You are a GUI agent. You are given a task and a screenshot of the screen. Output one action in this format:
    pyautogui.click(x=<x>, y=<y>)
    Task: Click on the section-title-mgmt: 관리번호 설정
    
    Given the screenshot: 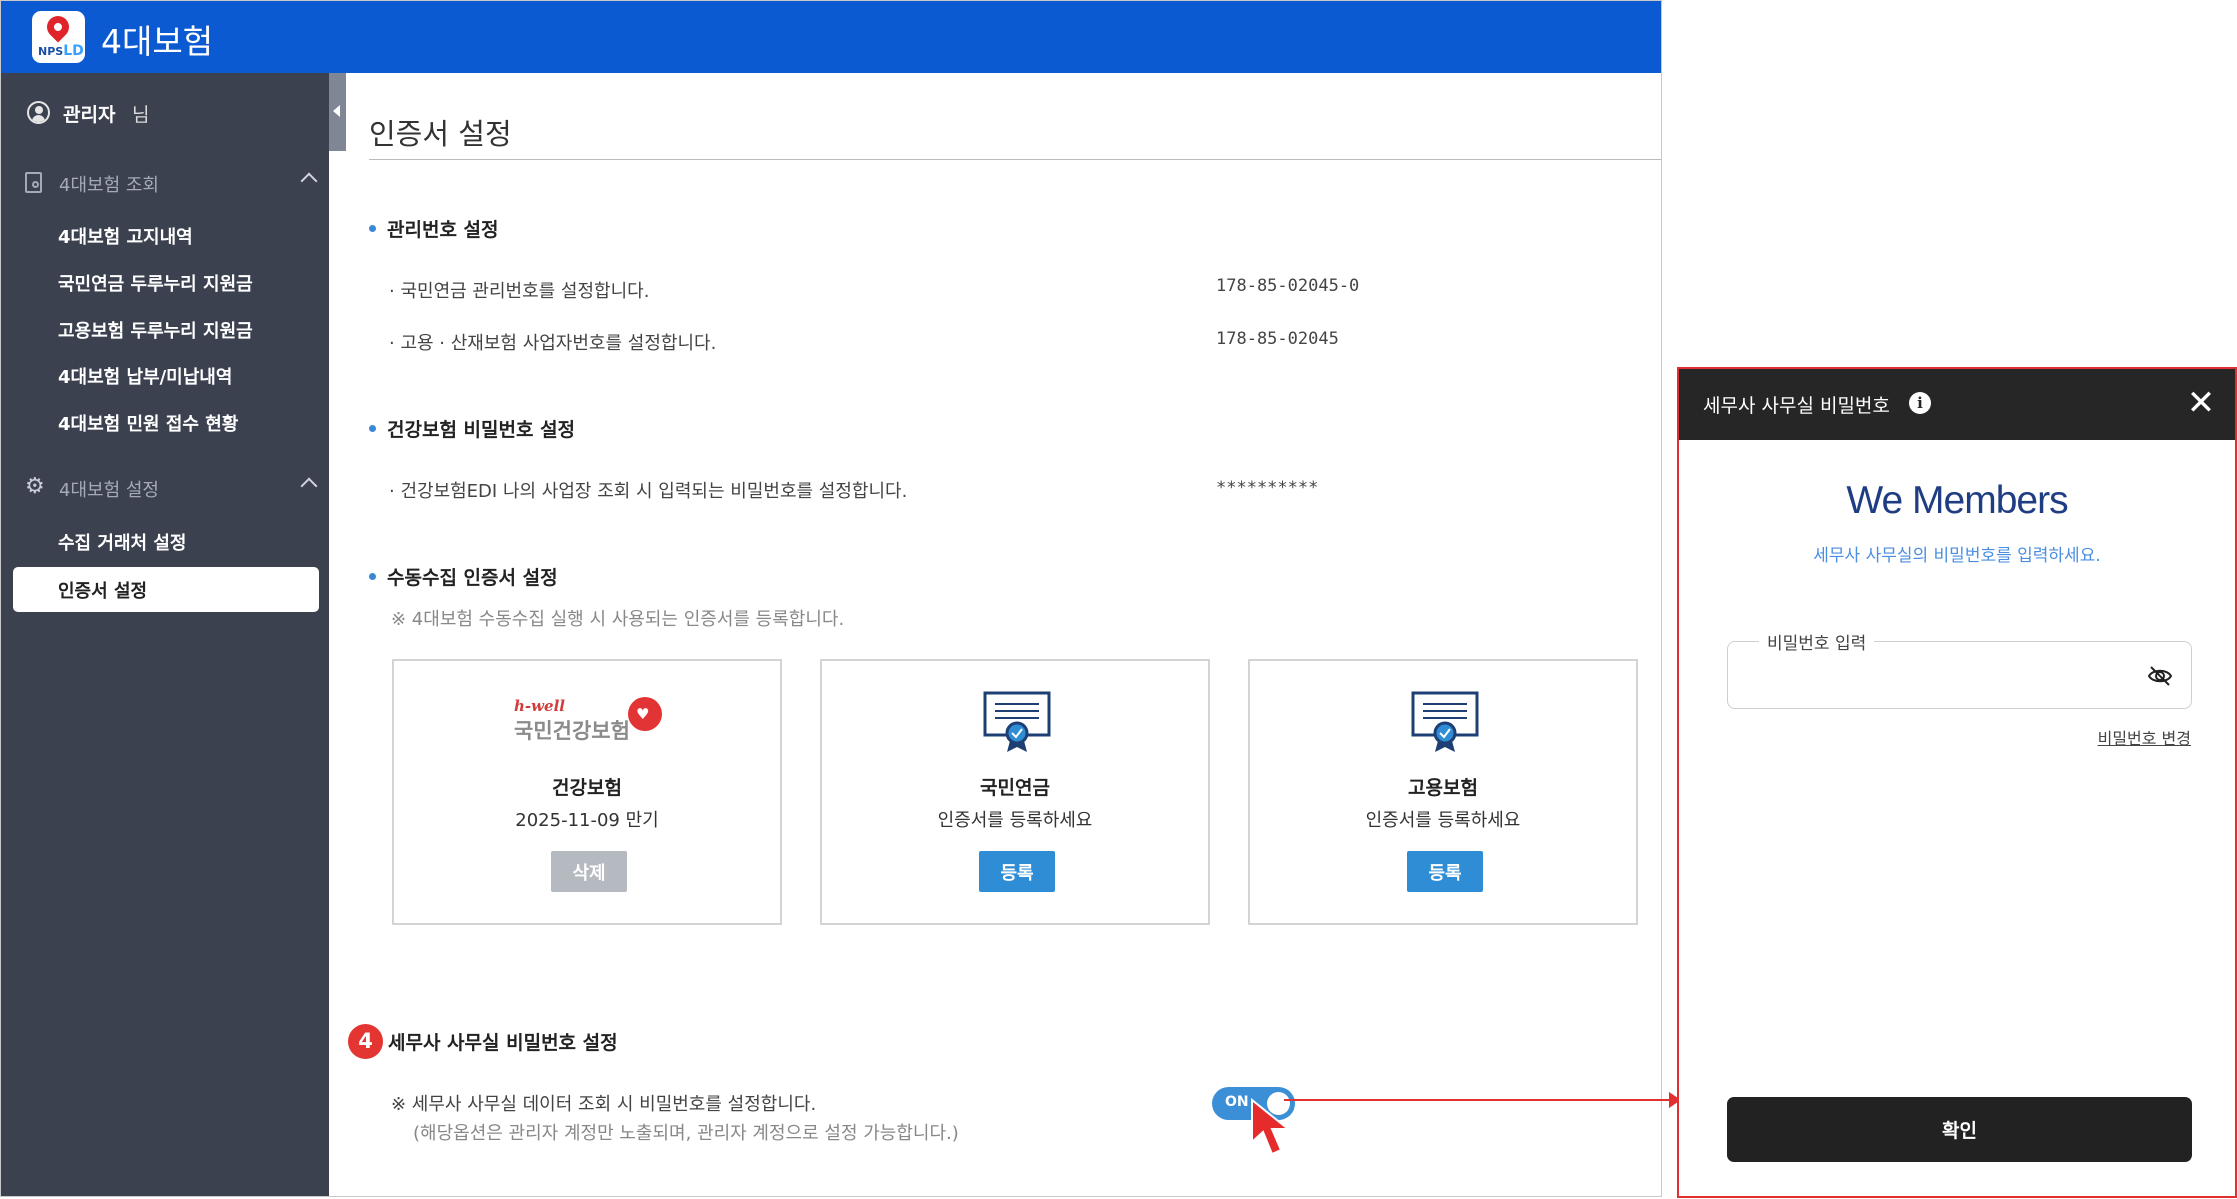 What is the action you would take?
    pyautogui.click(x=434, y=228)
    